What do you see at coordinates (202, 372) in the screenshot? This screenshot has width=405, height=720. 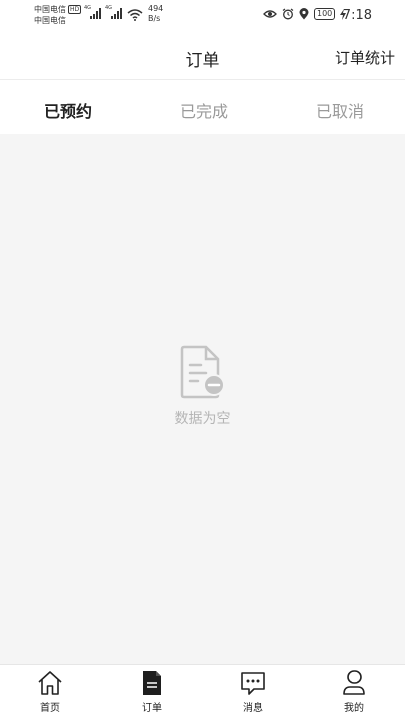 I see `document-minus-icon` at bounding box center [202, 372].